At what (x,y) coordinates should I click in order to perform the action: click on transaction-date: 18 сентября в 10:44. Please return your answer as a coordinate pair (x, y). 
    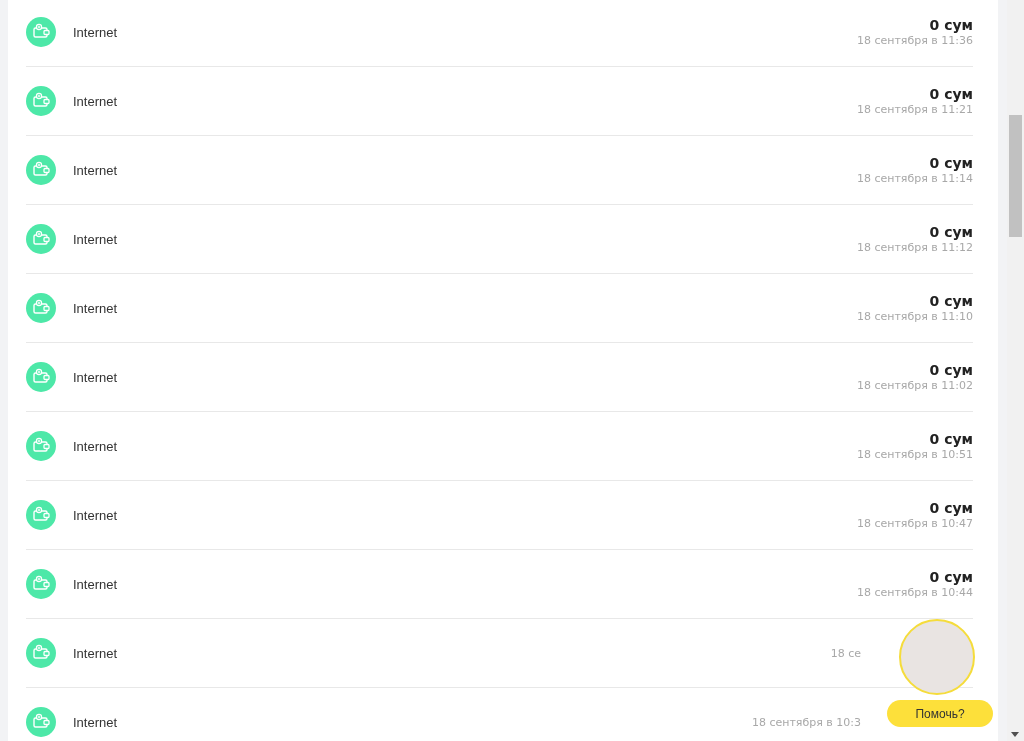
    Looking at the image, I should click on (914, 592).